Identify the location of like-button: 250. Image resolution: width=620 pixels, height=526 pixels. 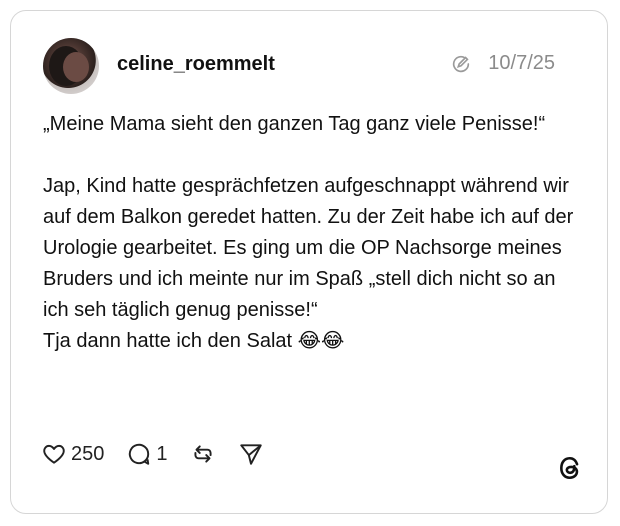
(72, 454).